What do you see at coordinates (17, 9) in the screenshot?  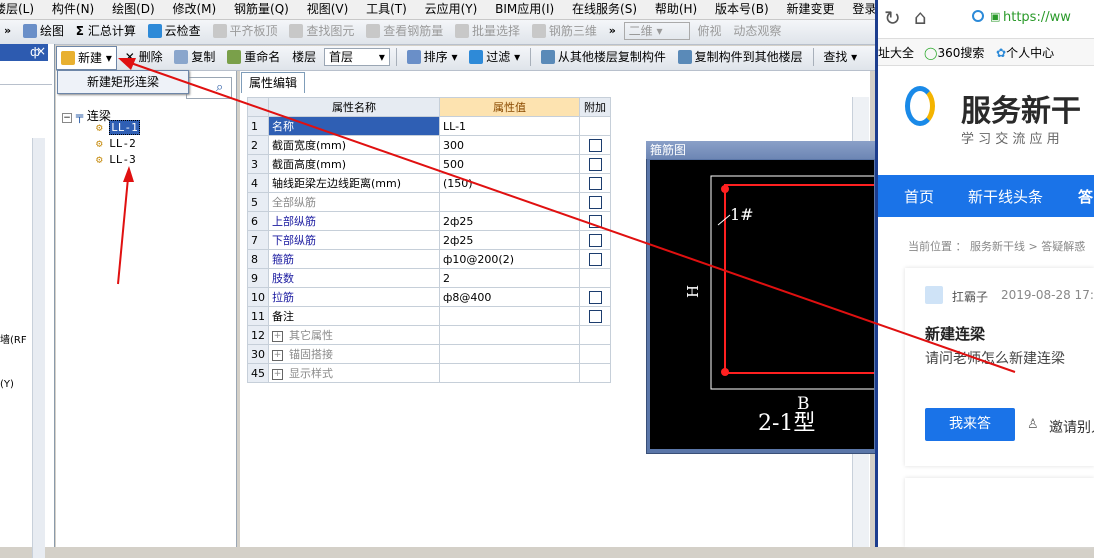 I see `menu-floor: 楼层(L)` at bounding box center [17, 9].